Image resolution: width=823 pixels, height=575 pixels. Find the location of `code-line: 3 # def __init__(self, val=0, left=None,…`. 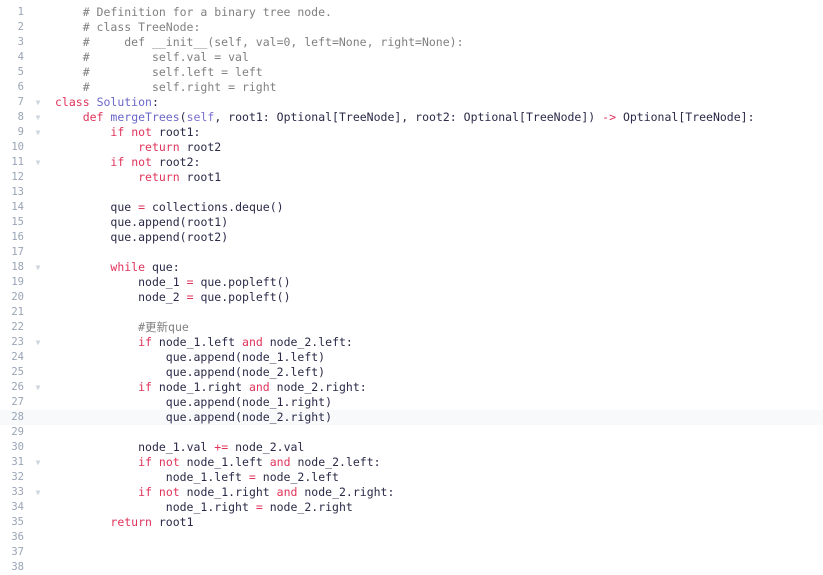

code-line: 3 # def __init__(self, val=0, left=None,… is located at coordinates (411, 42).